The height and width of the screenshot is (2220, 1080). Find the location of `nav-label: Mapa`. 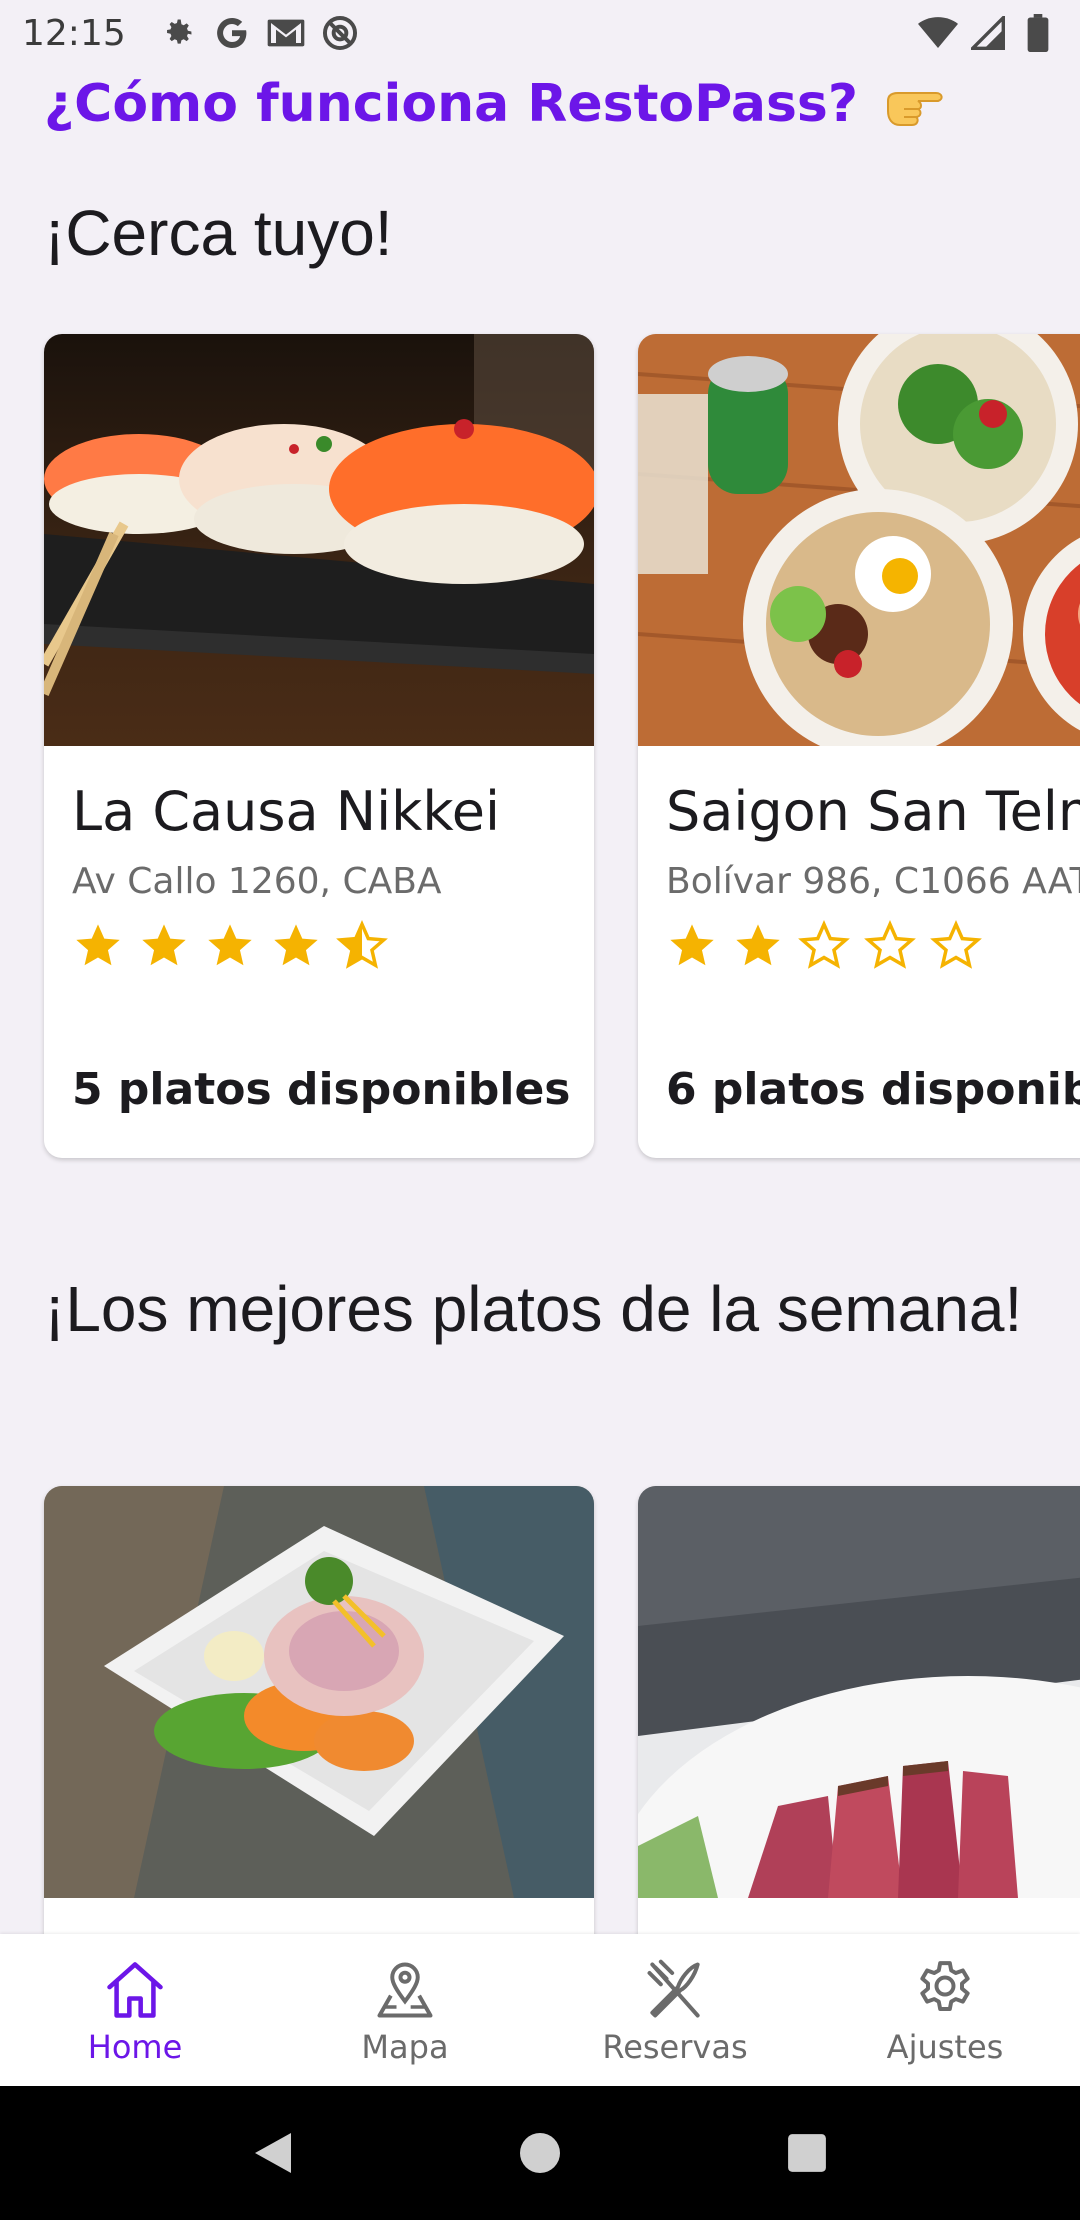

nav-label: Mapa is located at coordinates (405, 2047).